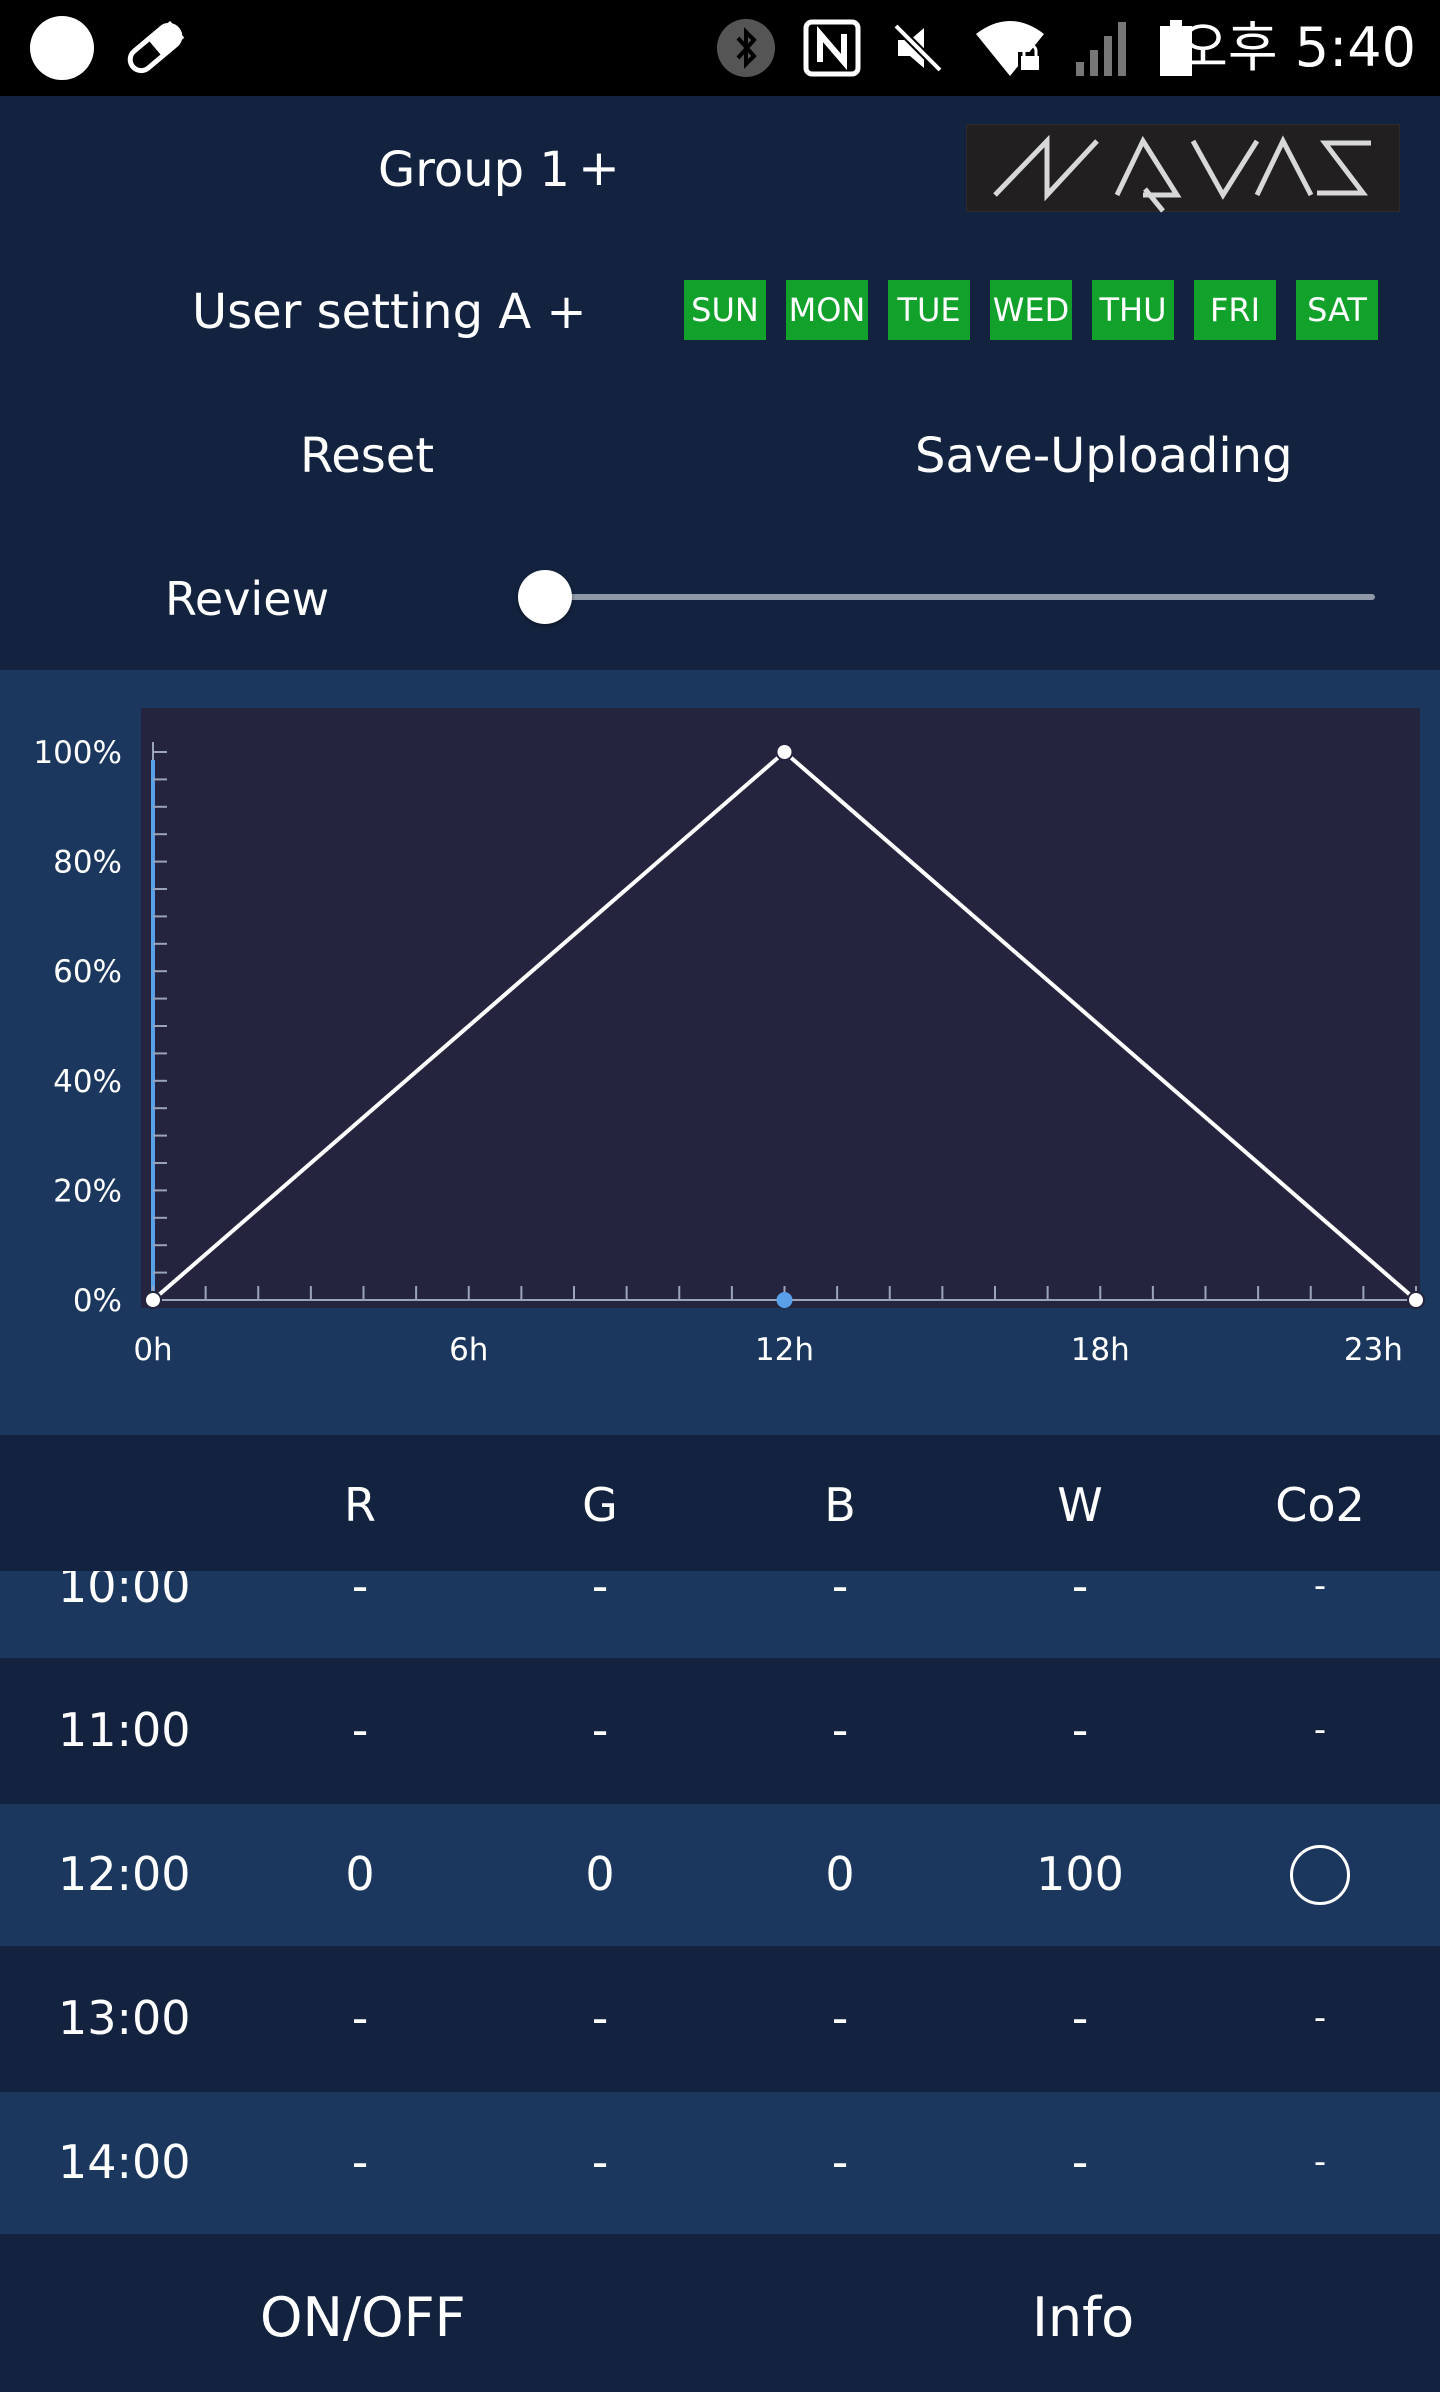 Image resolution: width=1440 pixels, height=2392 pixels. Describe the element at coordinates (600, 1874) in the screenshot. I see `row-g: 0` at that location.